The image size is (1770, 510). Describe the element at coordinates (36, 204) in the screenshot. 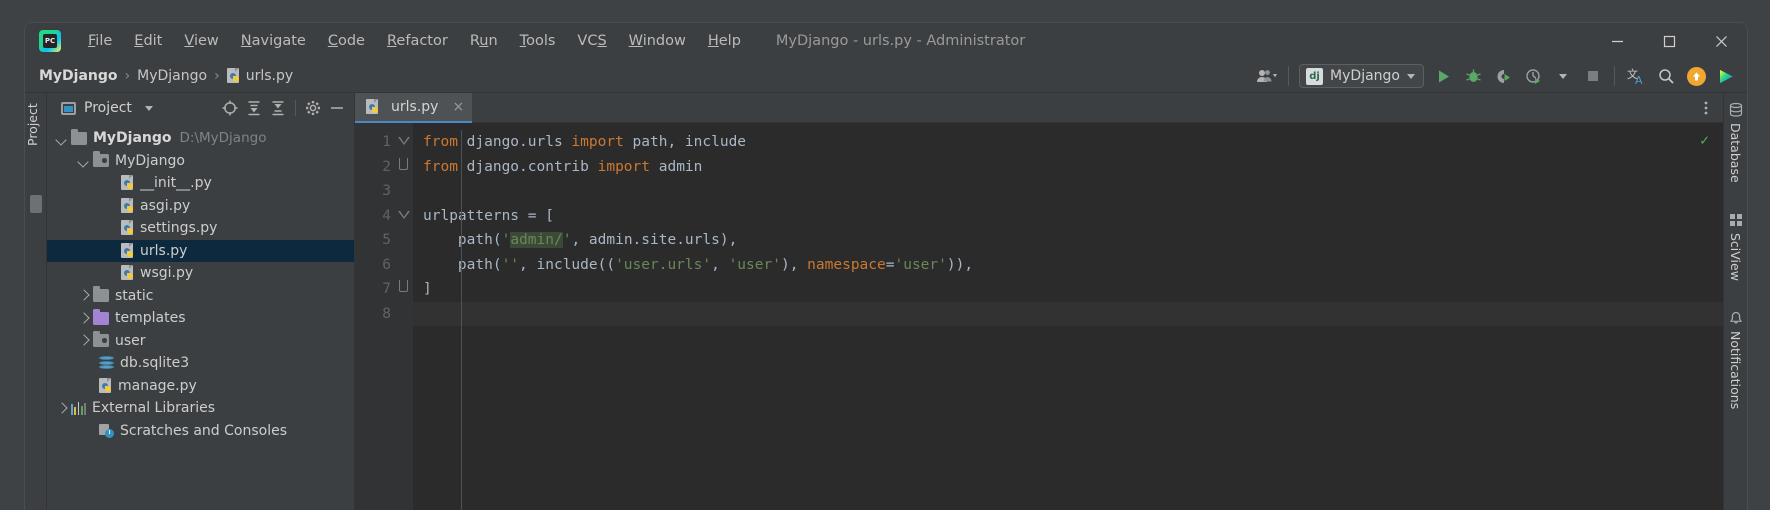

I see `structure-stripe-icon` at that location.